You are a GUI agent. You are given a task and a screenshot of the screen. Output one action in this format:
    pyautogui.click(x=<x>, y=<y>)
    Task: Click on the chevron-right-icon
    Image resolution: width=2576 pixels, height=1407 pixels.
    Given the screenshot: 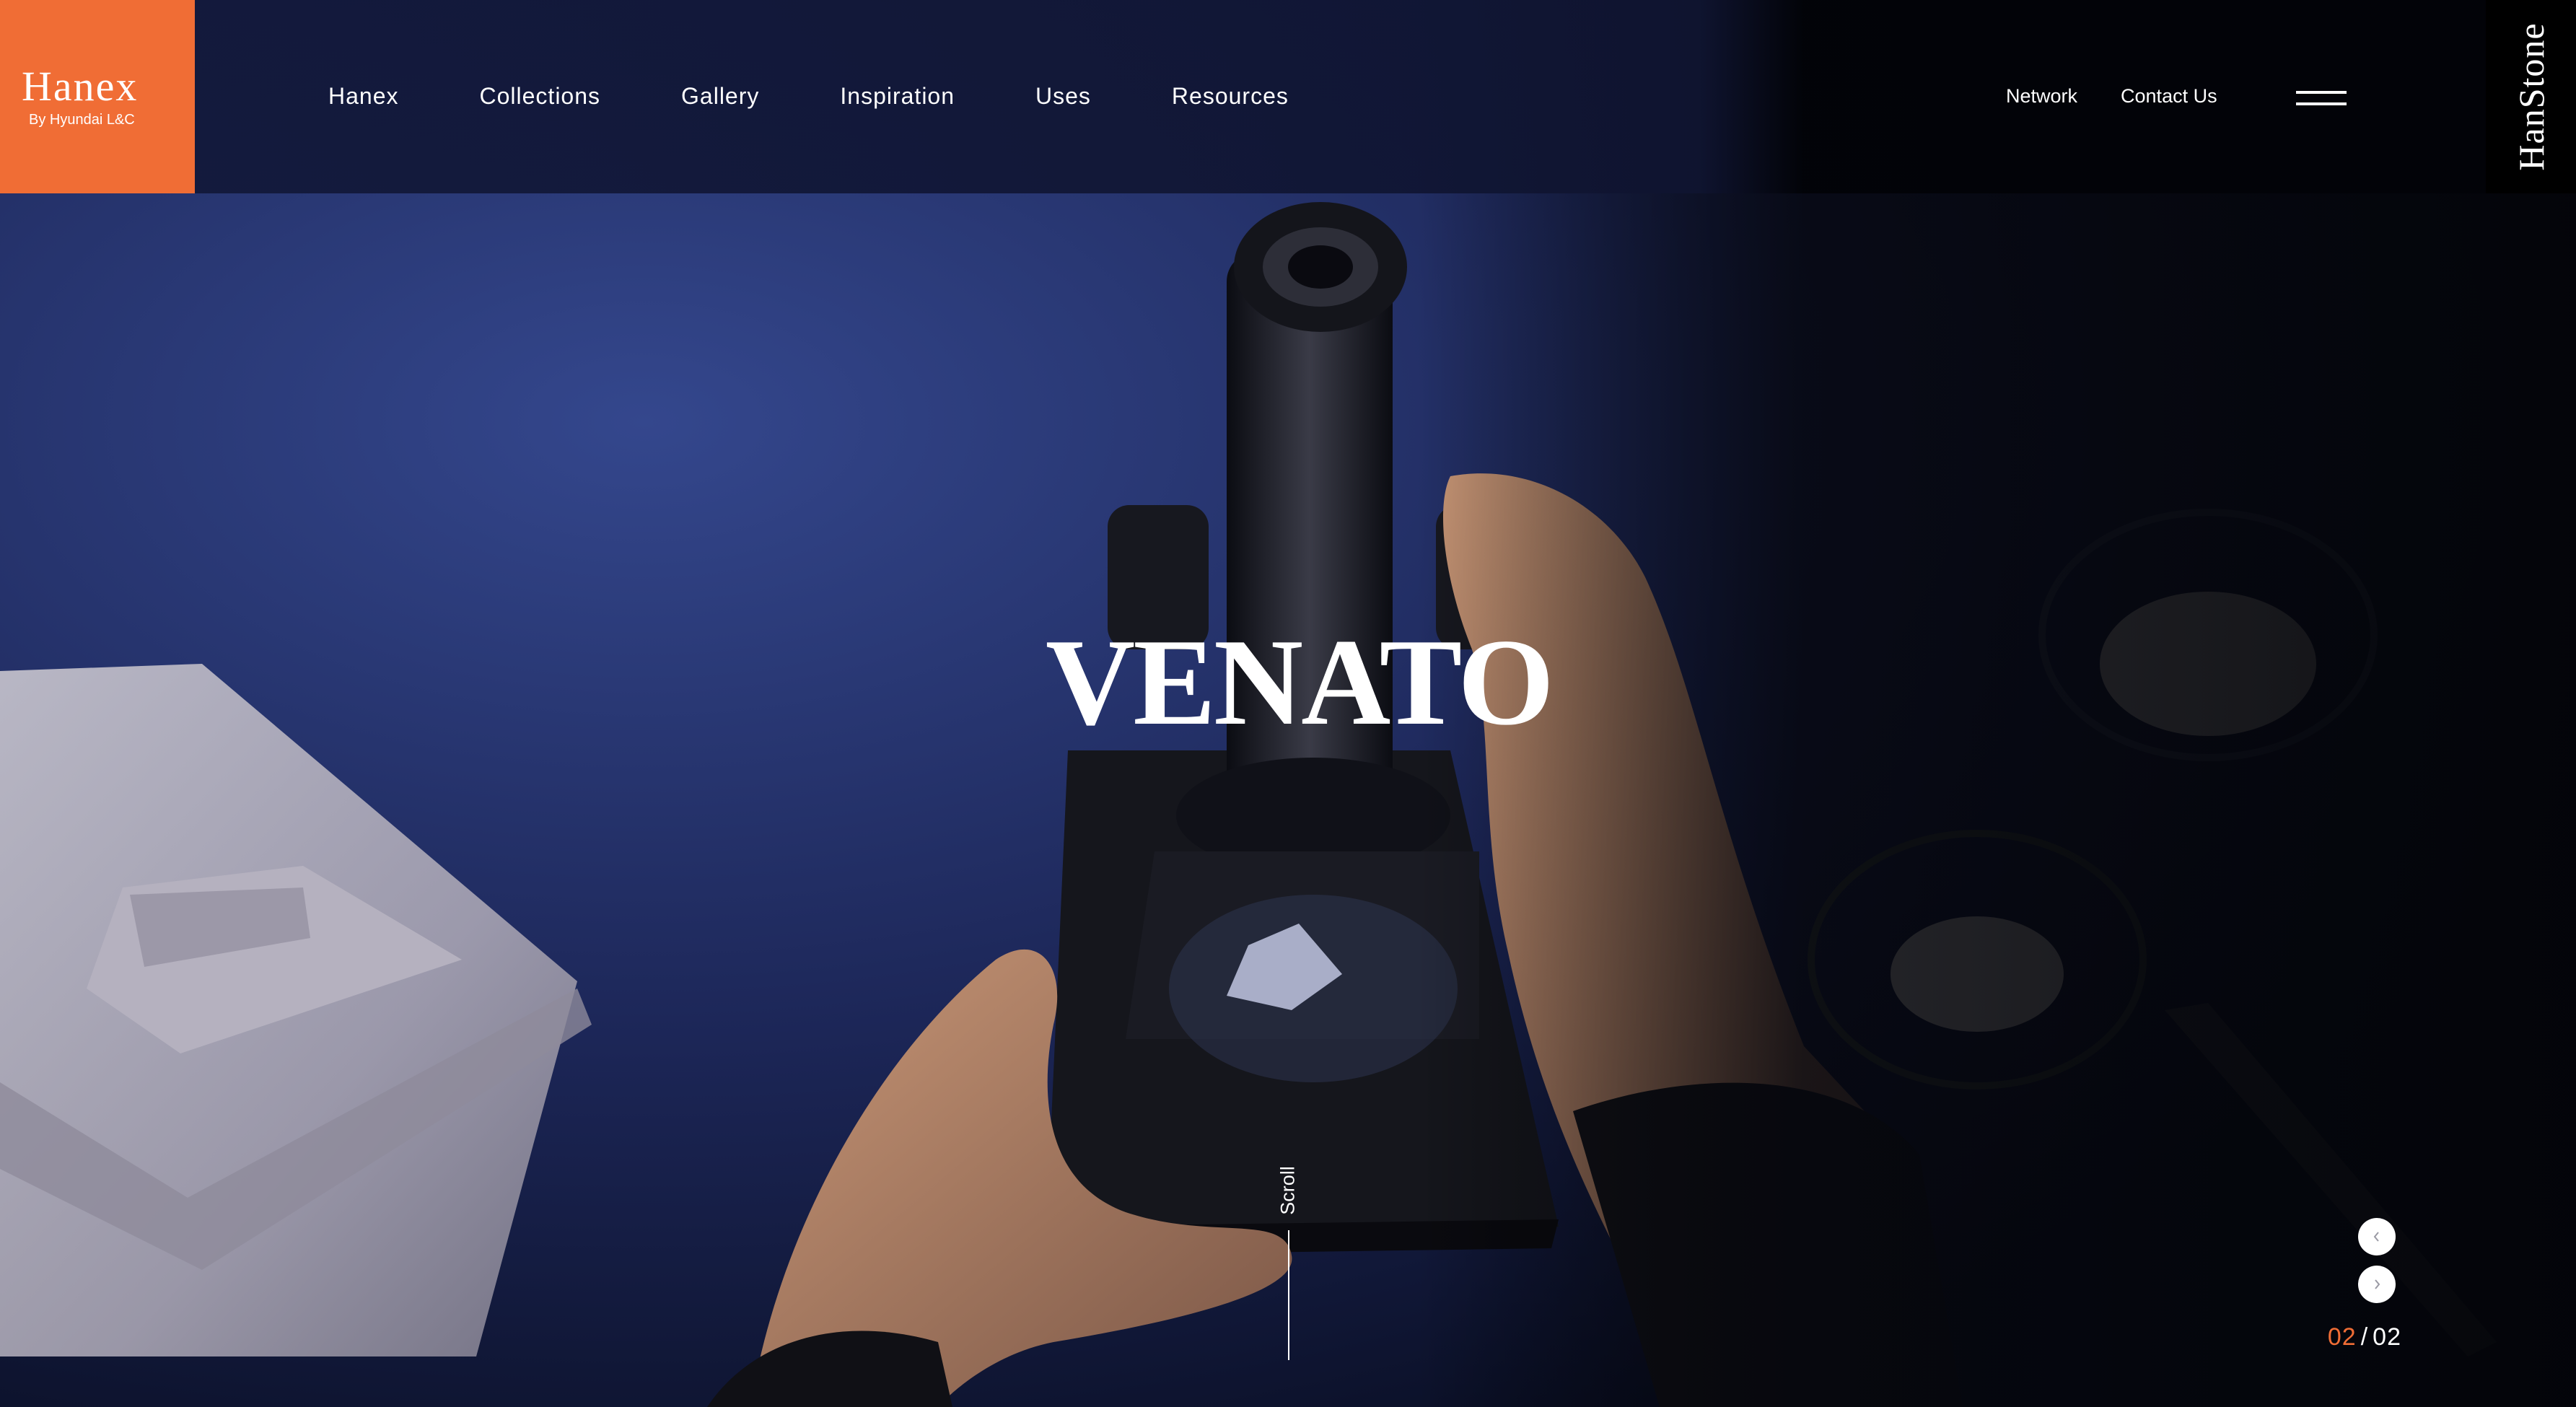 What is the action you would take?
    pyautogui.click(x=2377, y=1284)
    